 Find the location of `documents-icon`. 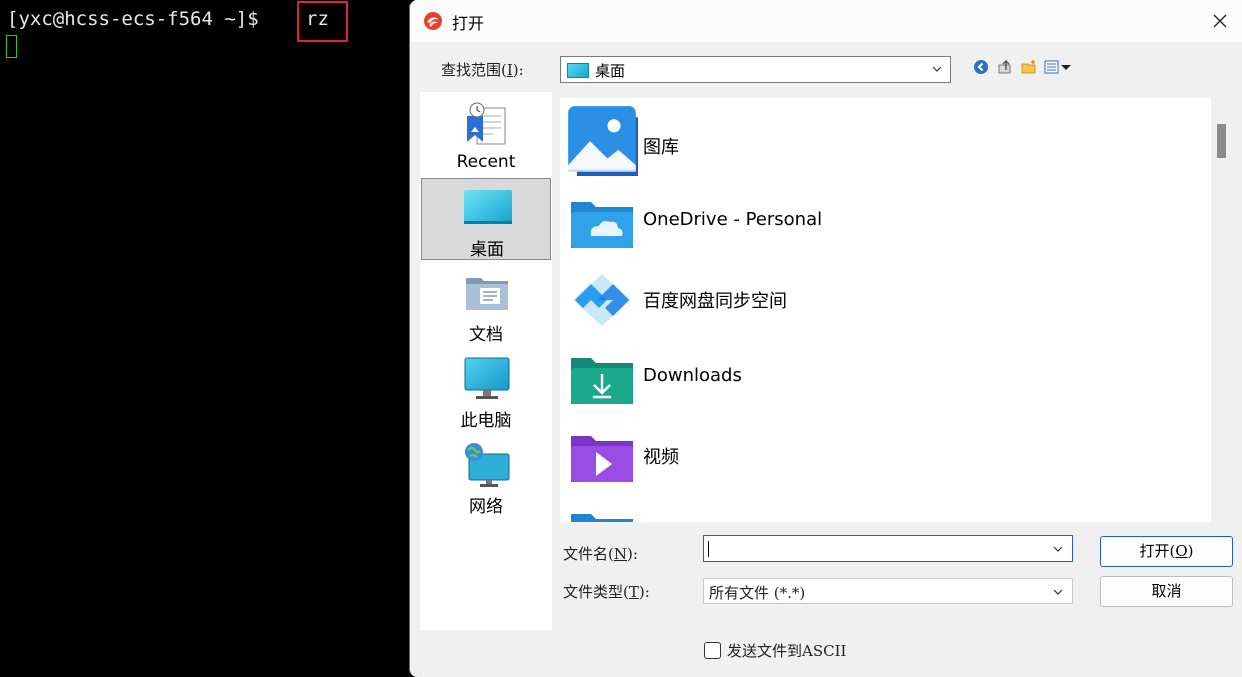

documents-icon is located at coordinates (487, 294).